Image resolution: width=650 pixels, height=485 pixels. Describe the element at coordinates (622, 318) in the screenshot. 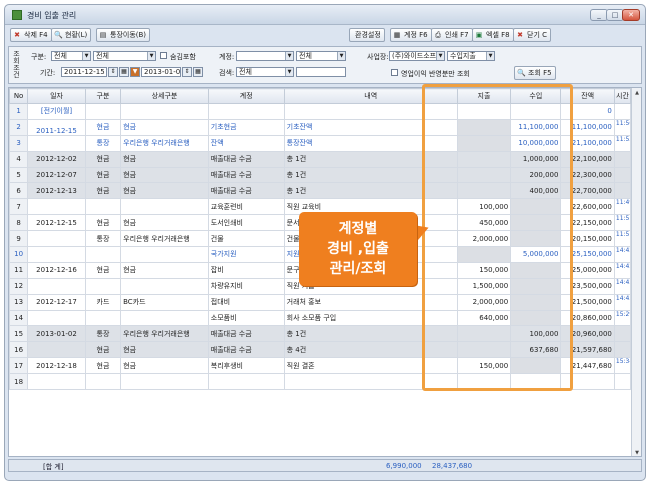

I see `cell-time: 15:29` at that location.